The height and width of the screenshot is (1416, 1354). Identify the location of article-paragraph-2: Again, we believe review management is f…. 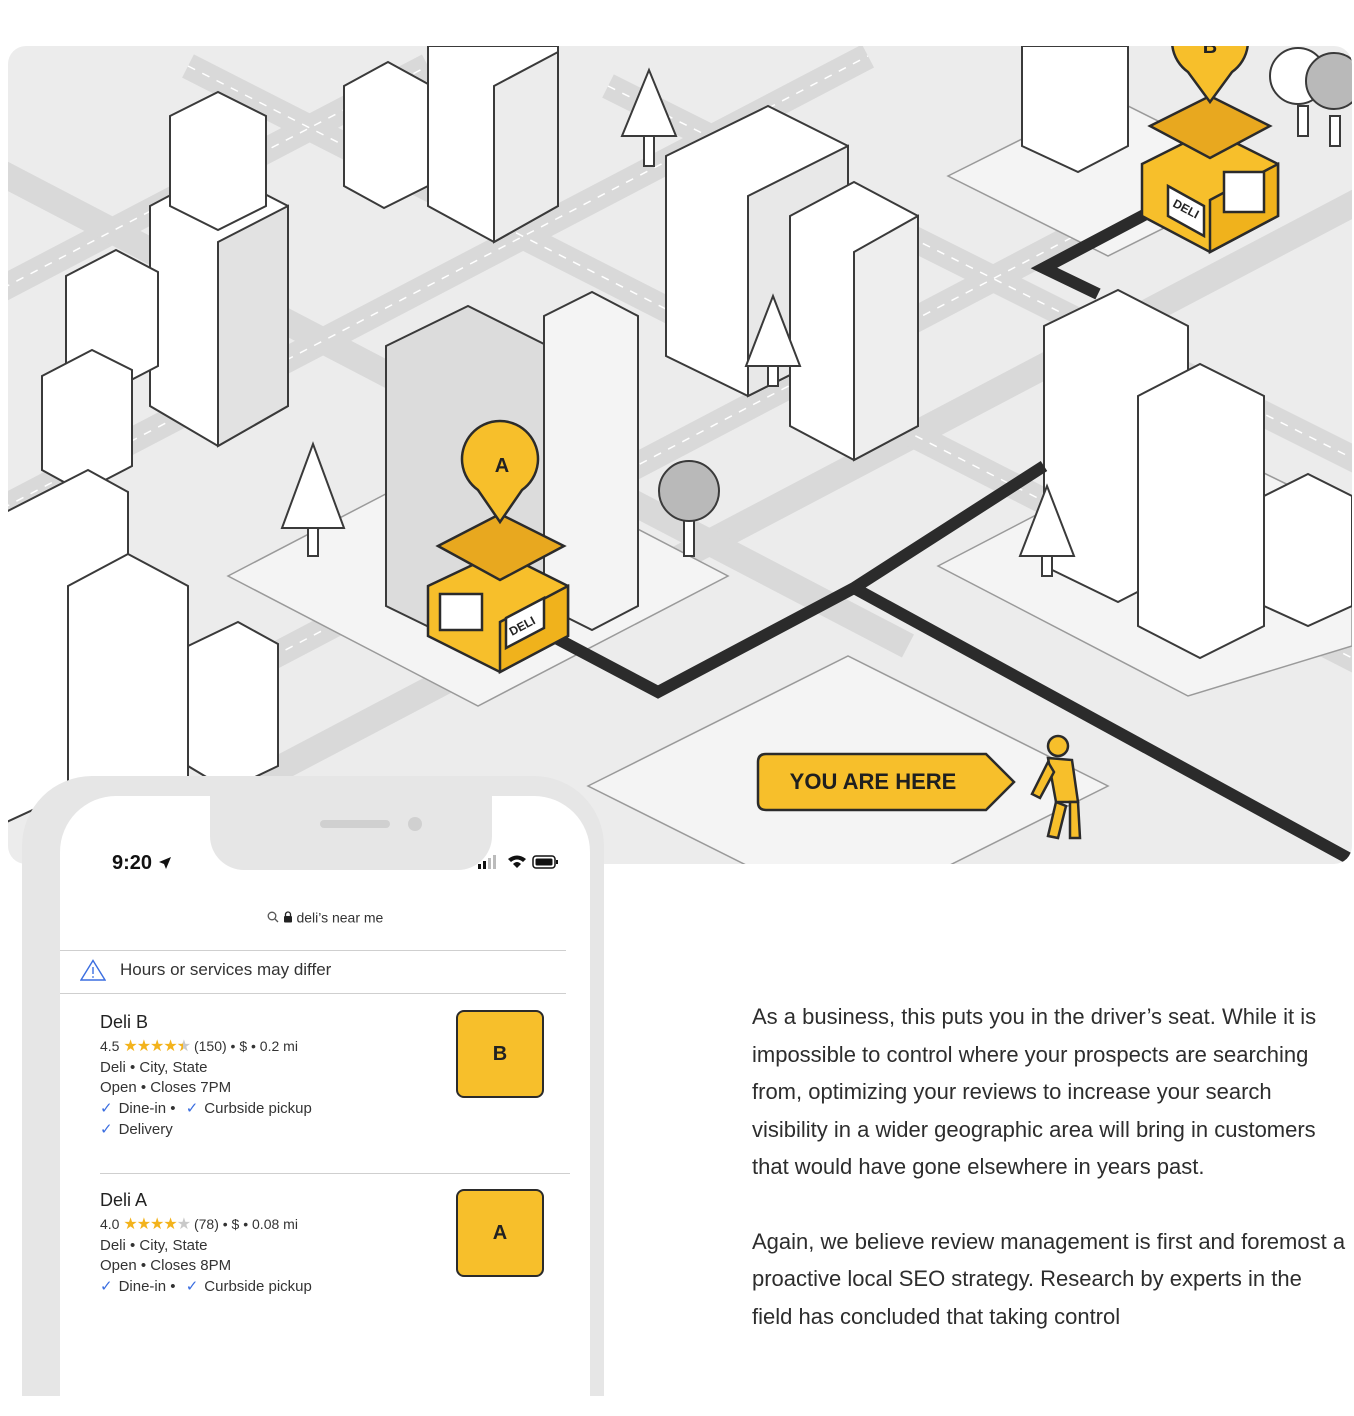
(1049, 1278).